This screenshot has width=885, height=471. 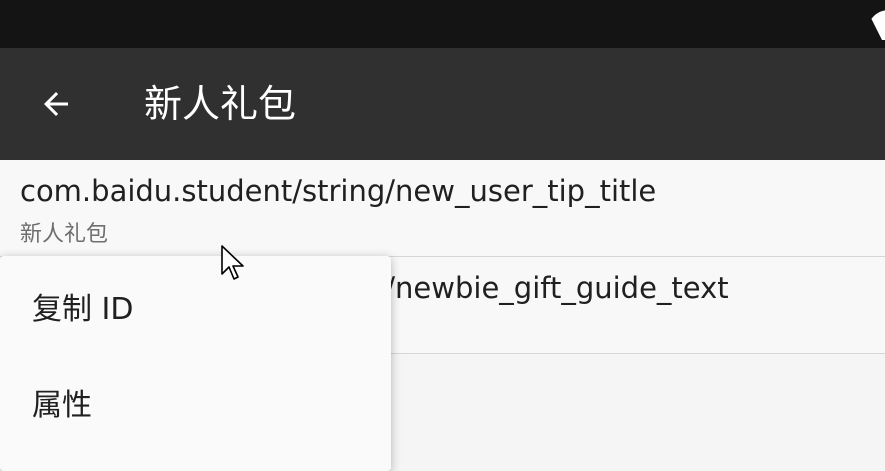 I want to click on wifi-signal-icon, so click(x=874, y=25).